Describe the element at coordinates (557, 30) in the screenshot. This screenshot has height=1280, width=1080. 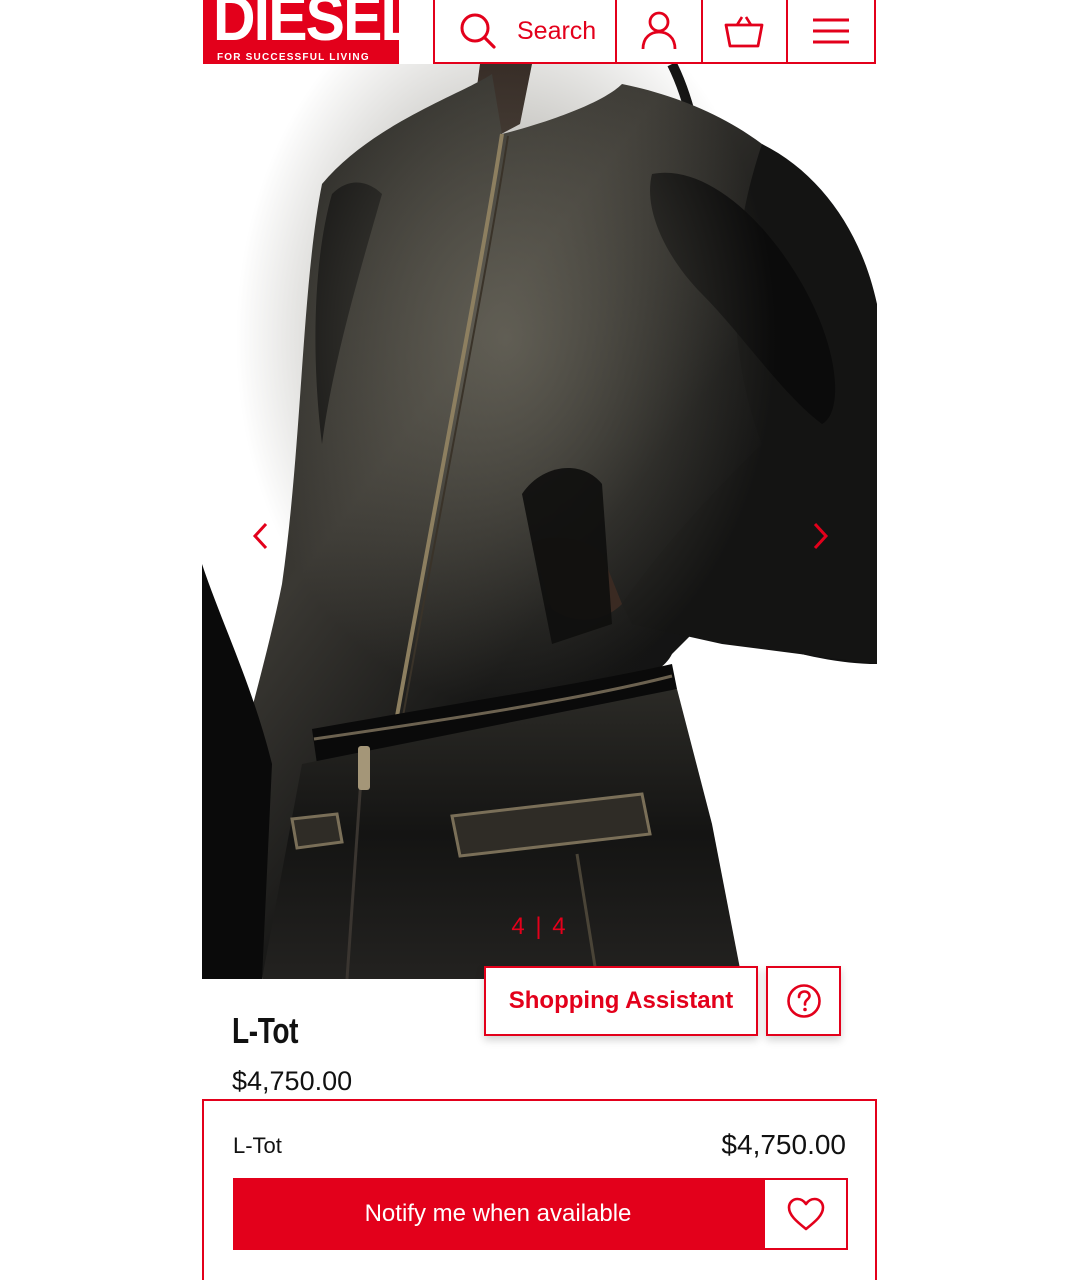
I see `search-label: Search` at that location.